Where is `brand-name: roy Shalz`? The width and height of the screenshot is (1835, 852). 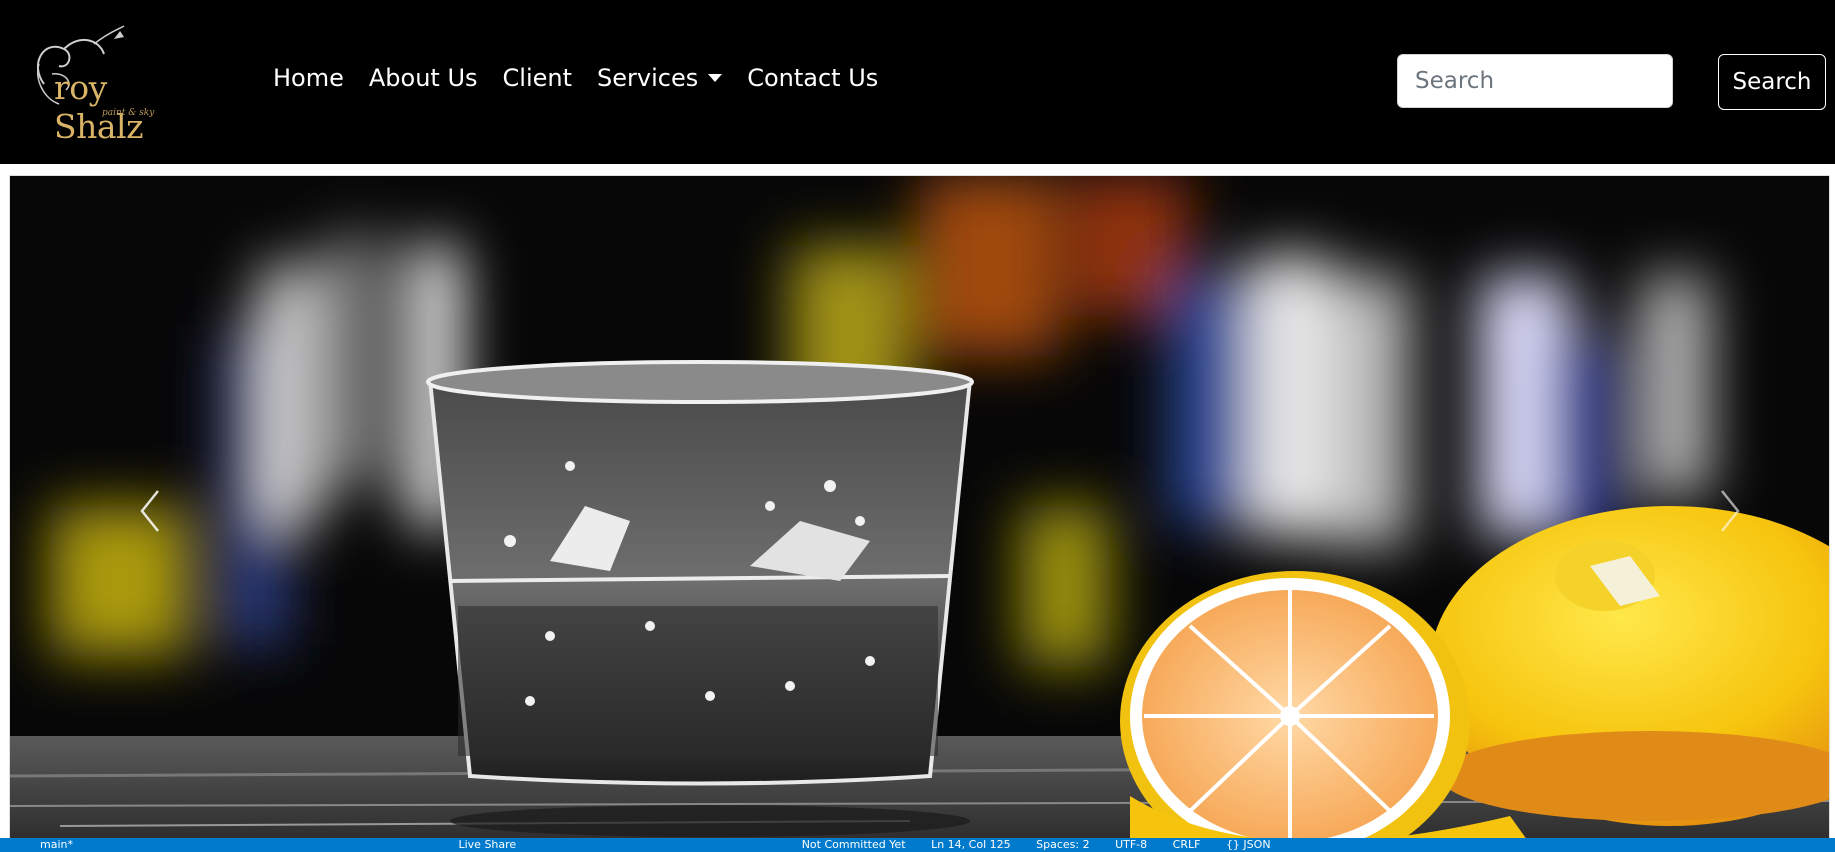
brand-name: roy Shalz is located at coordinates (98, 107).